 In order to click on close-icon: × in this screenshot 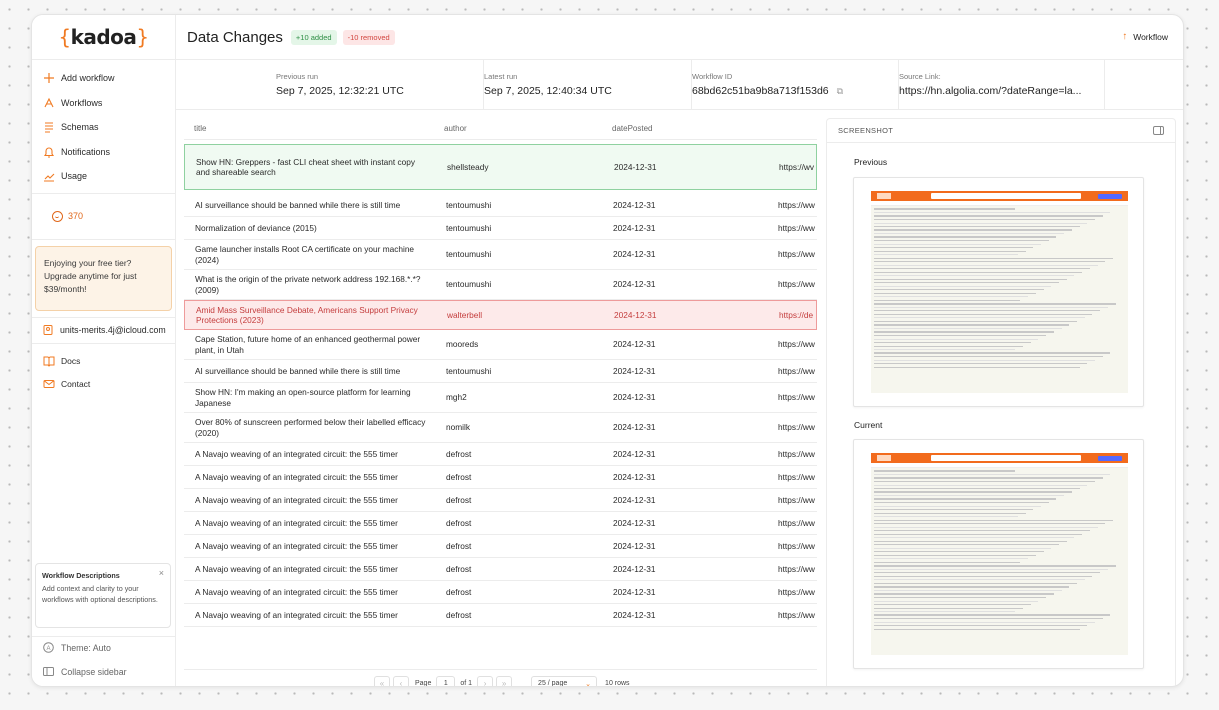, I will do `click(161, 573)`.